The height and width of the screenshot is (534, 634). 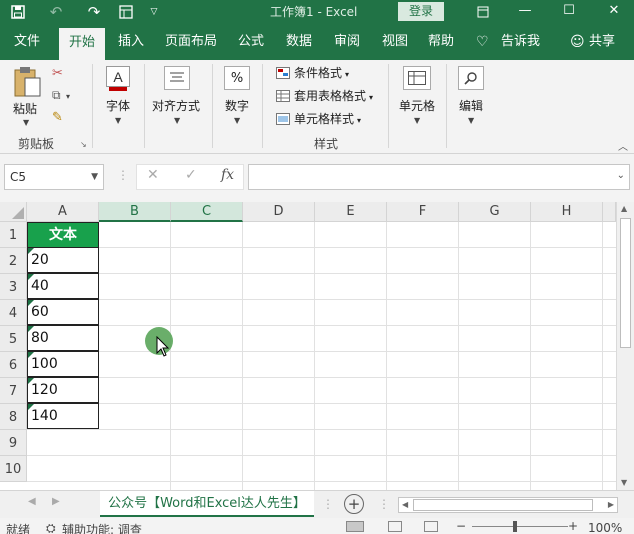 What do you see at coordinates (471, 120) in the screenshot?
I see `editing-dropdown-icon: ▼` at bounding box center [471, 120].